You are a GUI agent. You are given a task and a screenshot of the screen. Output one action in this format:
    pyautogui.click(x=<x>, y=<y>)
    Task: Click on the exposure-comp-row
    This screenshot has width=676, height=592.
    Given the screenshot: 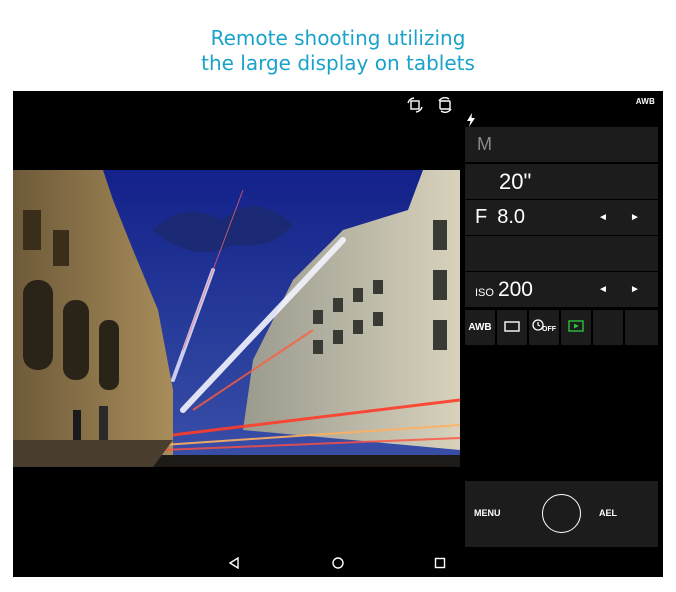 What is the action you would take?
    pyautogui.click(x=561, y=253)
    